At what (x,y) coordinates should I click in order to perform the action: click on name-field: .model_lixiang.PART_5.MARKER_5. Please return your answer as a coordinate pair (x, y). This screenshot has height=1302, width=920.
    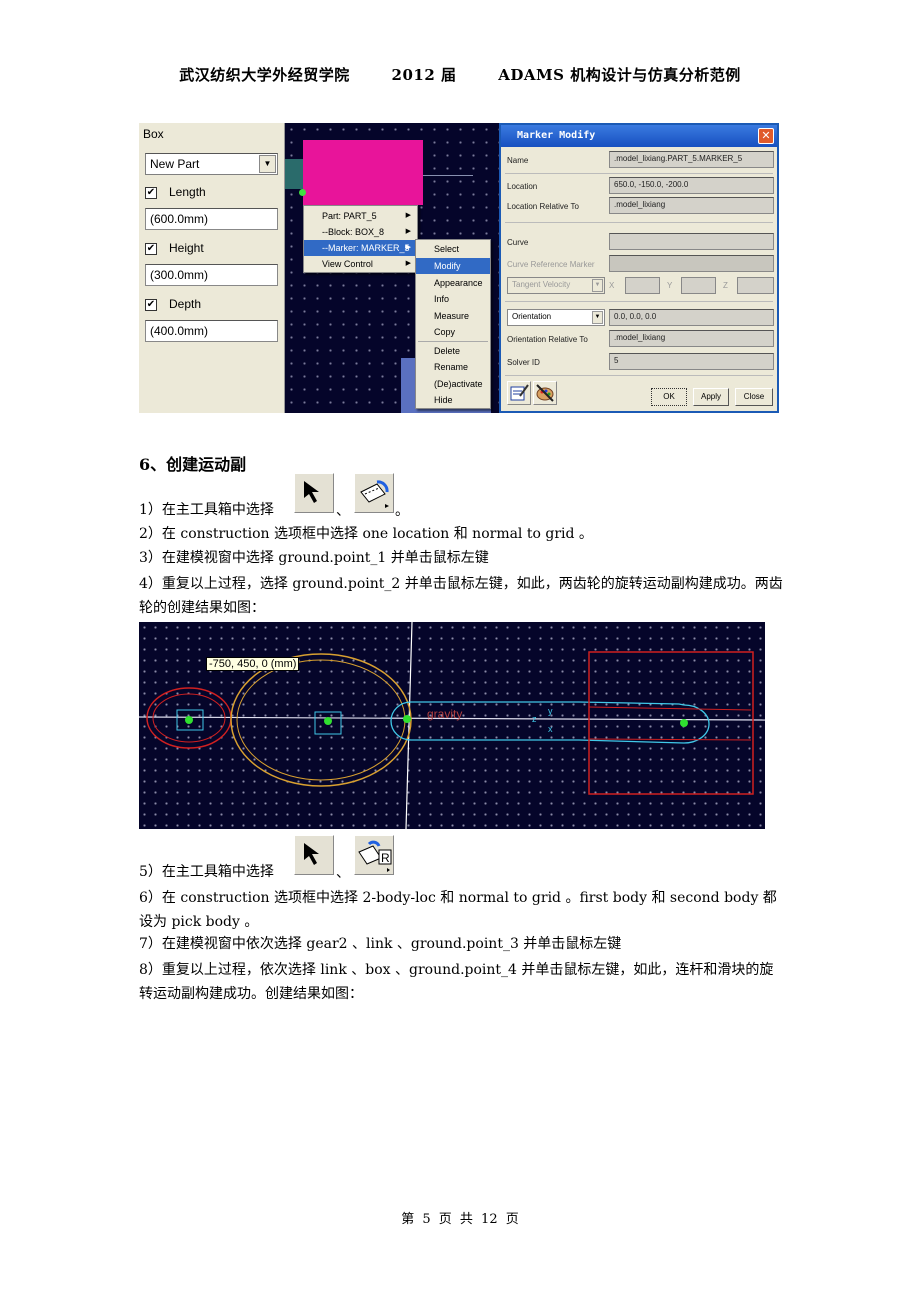
    Looking at the image, I should click on (691, 159).